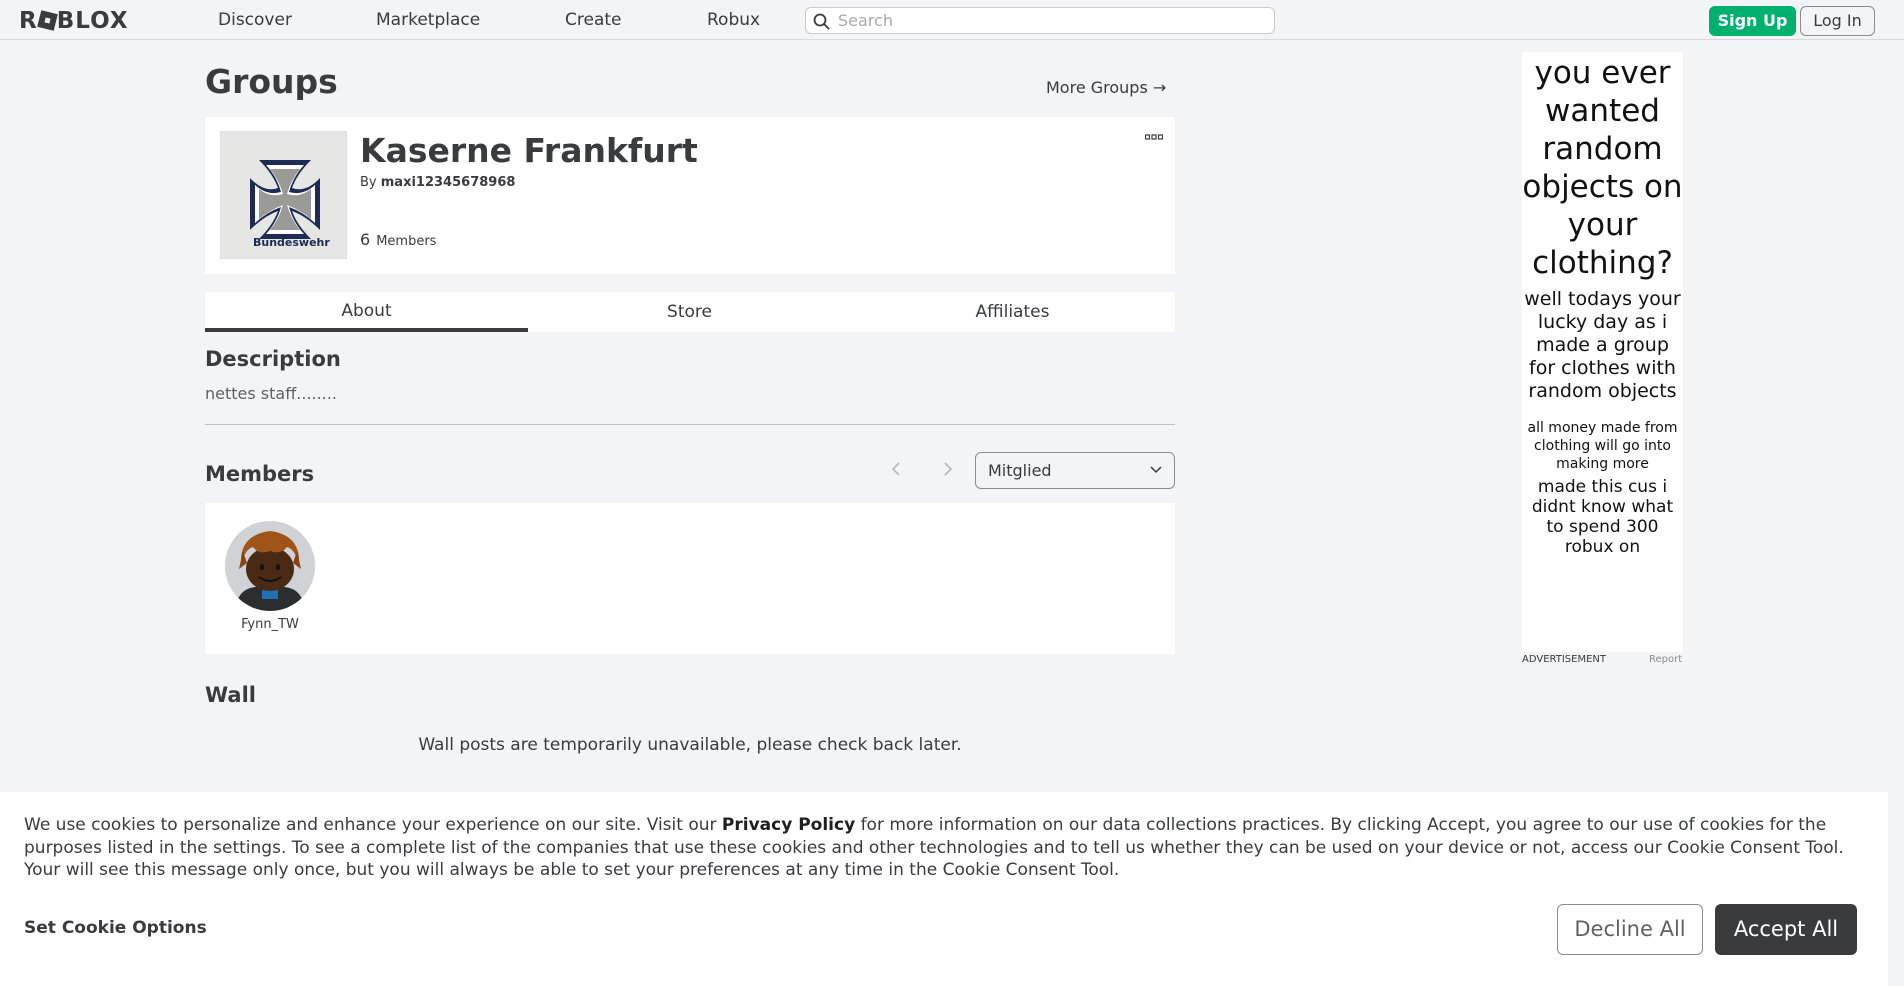 Image resolution: width=1904 pixels, height=986 pixels. I want to click on nav-robux: Robux, so click(733, 20).